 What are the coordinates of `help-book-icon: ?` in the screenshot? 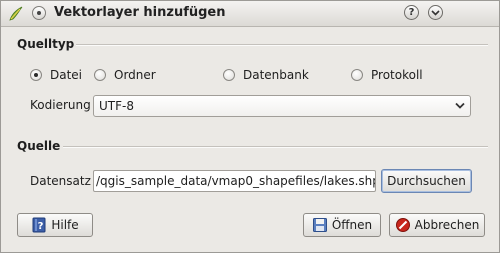 It's located at (39, 225).